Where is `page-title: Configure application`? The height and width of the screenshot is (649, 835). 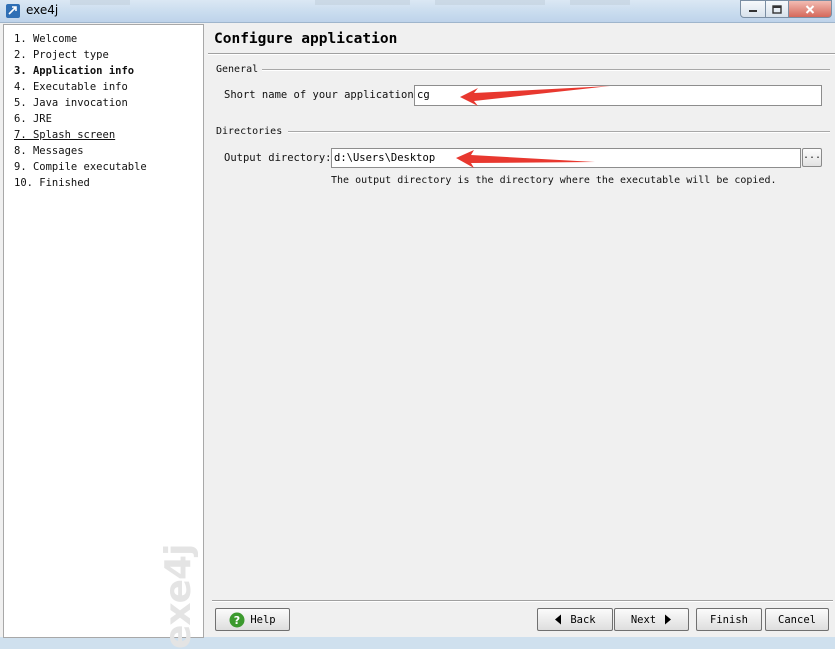
page-title: Configure application is located at coordinates (306, 39).